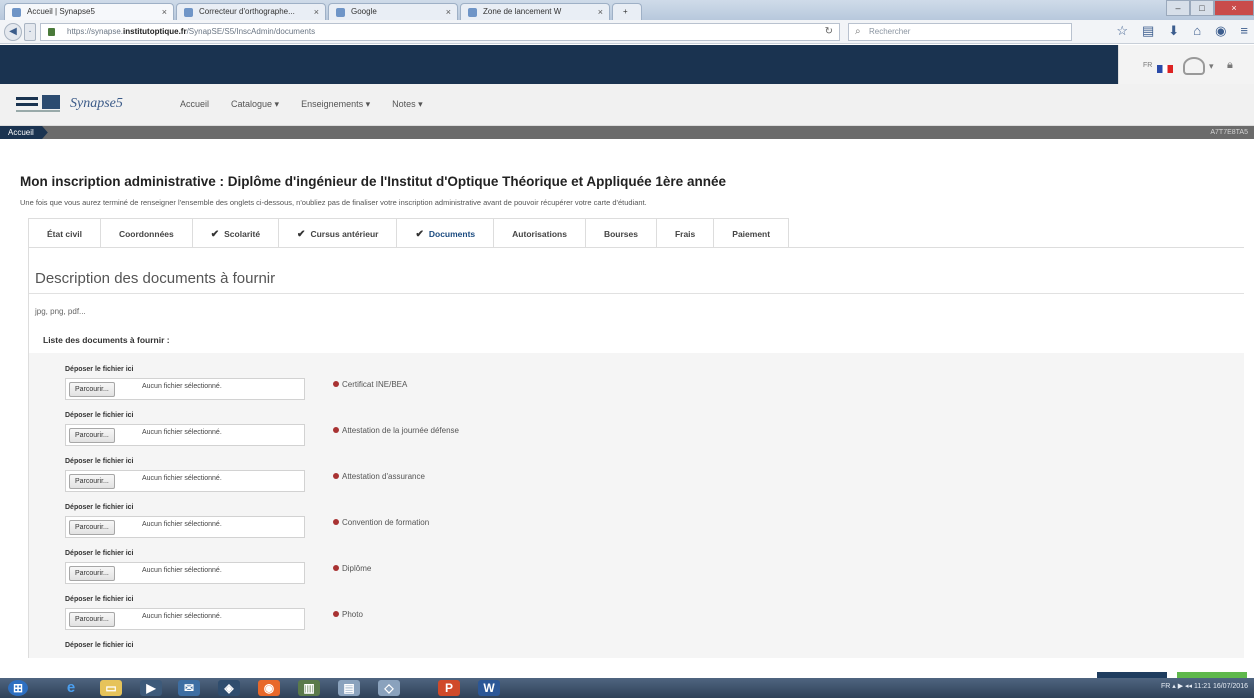  What do you see at coordinates (40, 106) in the screenshot?
I see `institut-logo` at bounding box center [40, 106].